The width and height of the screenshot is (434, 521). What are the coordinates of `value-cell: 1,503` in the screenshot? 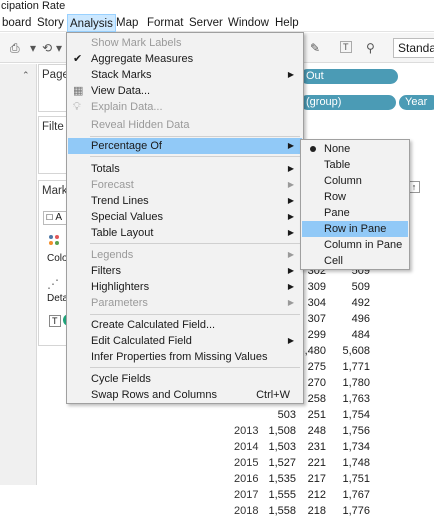 It's located at (282, 447).